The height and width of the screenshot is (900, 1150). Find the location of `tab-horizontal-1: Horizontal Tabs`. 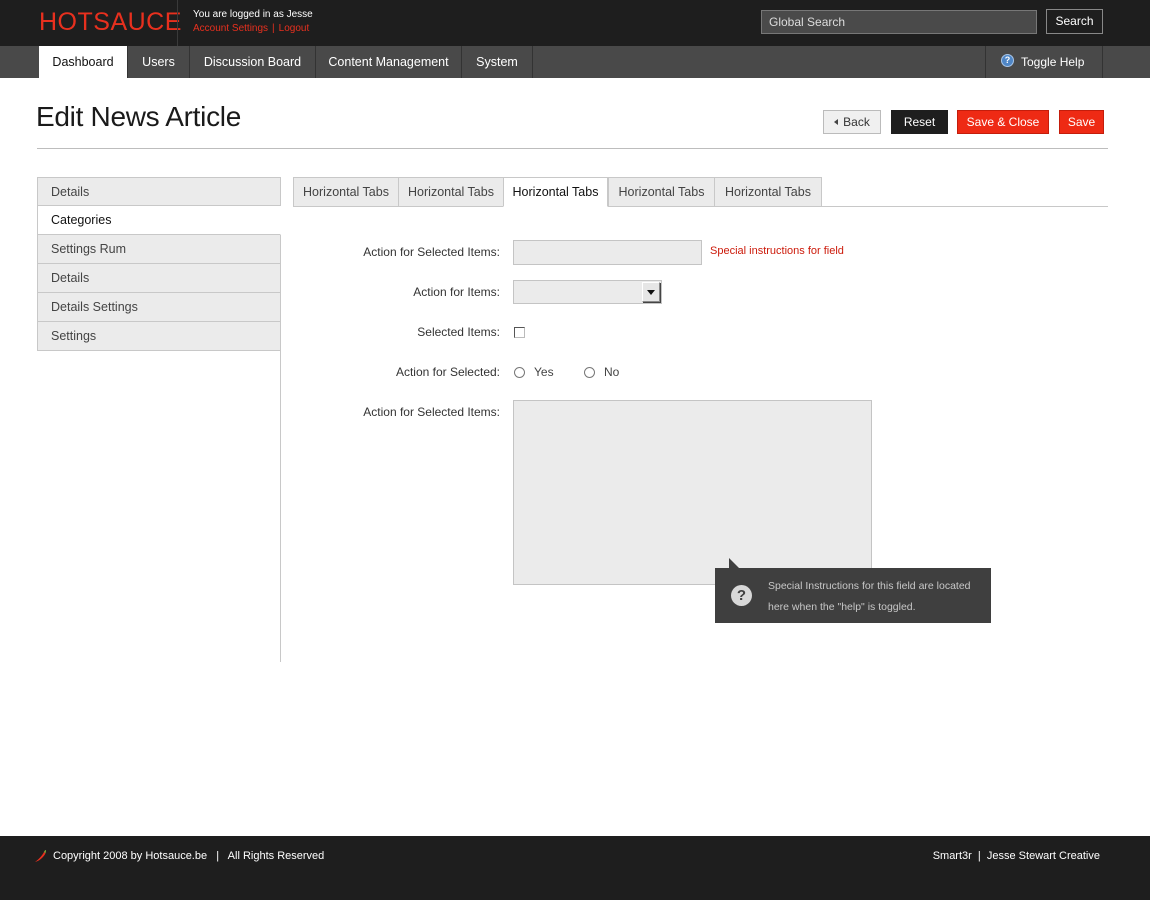

tab-horizontal-1: Horizontal Tabs is located at coordinates (345, 192).